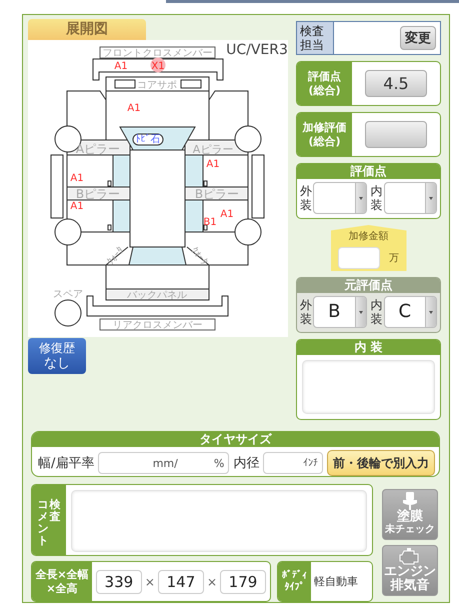  What do you see at coordinates (219, 521) in the screenshot?
I see `comment-textarea` at bounding box center [219, 521].